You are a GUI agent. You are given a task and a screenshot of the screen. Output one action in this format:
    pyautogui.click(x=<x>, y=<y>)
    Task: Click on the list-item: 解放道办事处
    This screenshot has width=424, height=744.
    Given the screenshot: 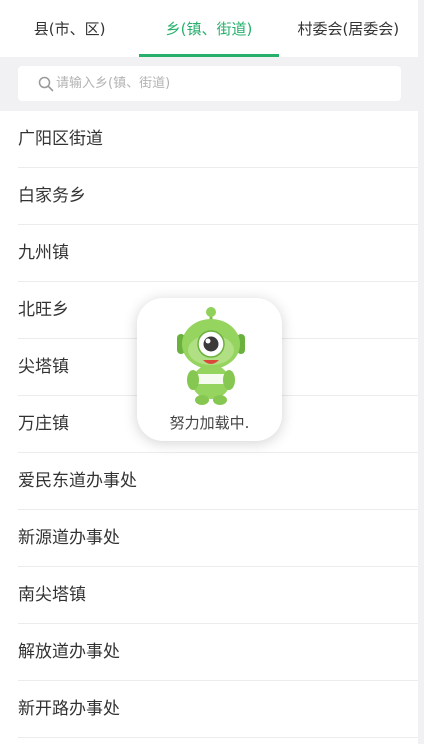 What is the action you would take?
    pyautogui.click(x=209, y=652)
    